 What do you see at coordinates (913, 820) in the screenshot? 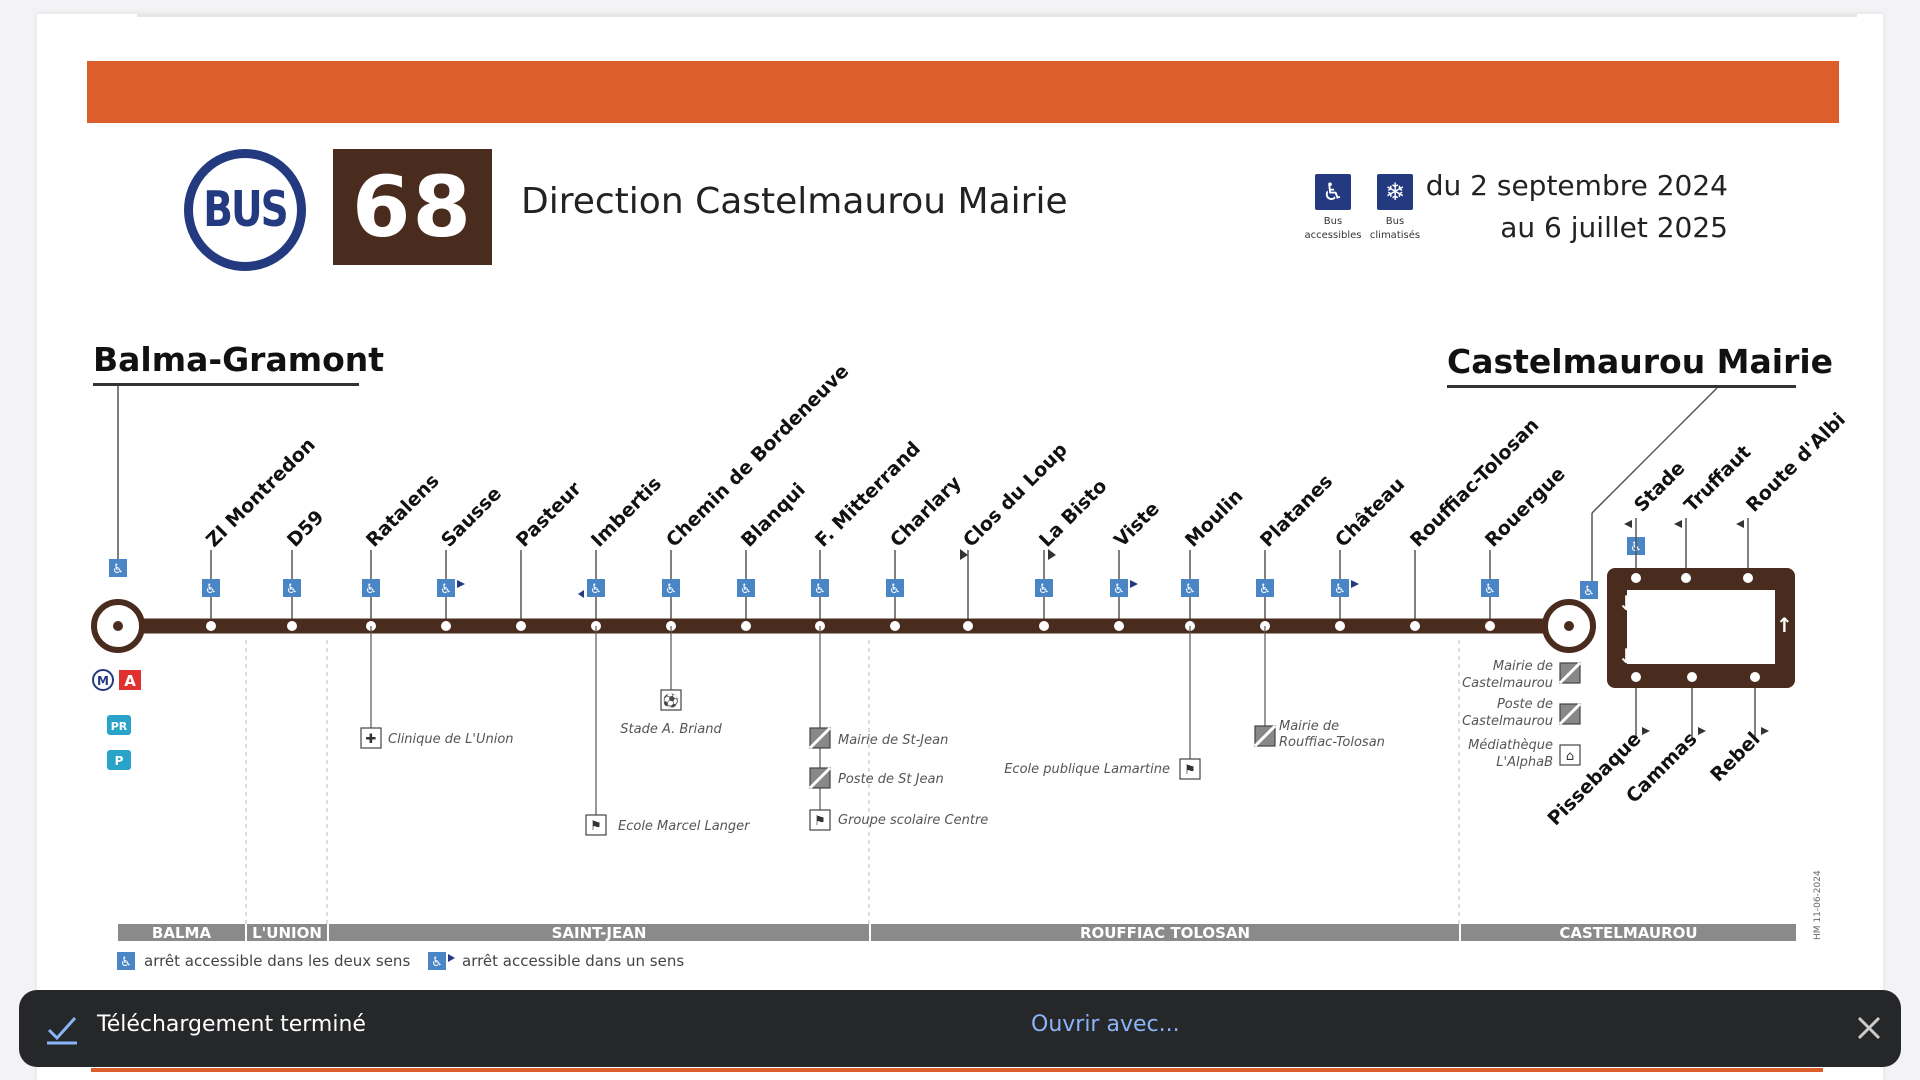
I see `poi-label: Groupe scolaire Centre` at bounding box center [913, 820].